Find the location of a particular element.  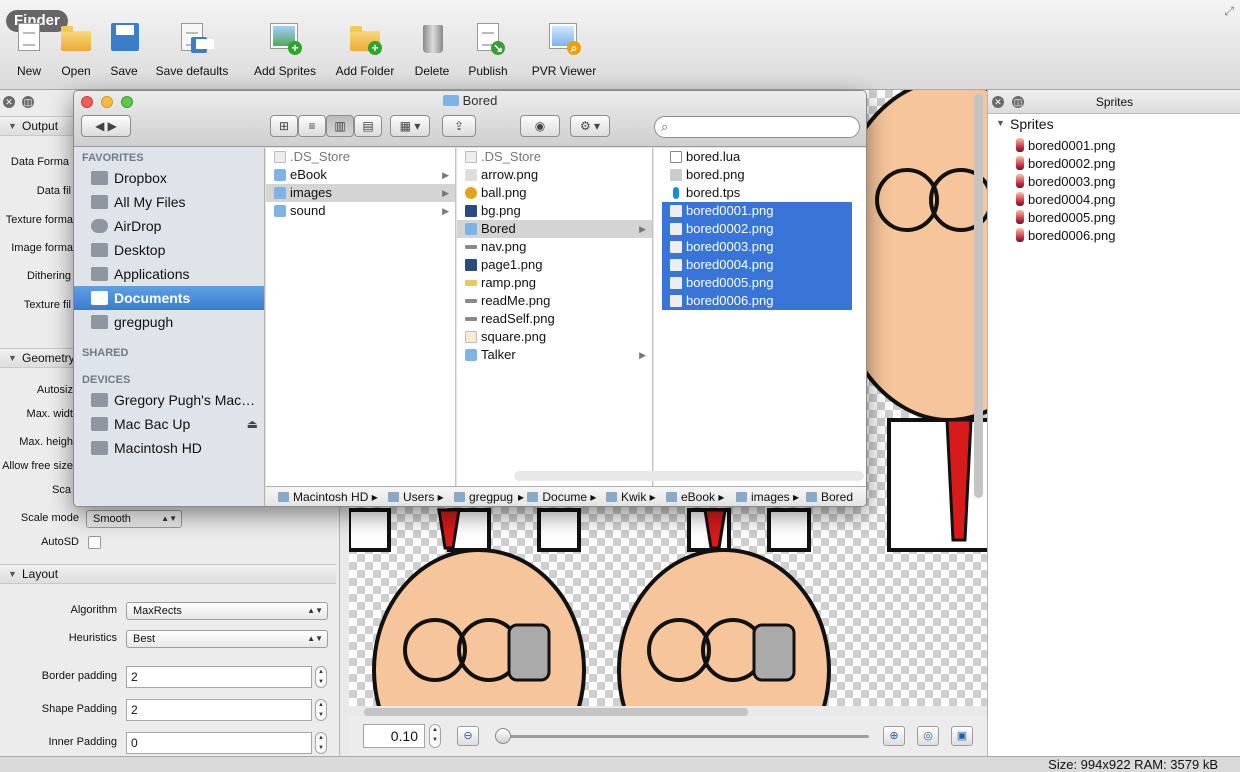

heuristics-select: Best ▲▼ is located at coordinates (227, 639).